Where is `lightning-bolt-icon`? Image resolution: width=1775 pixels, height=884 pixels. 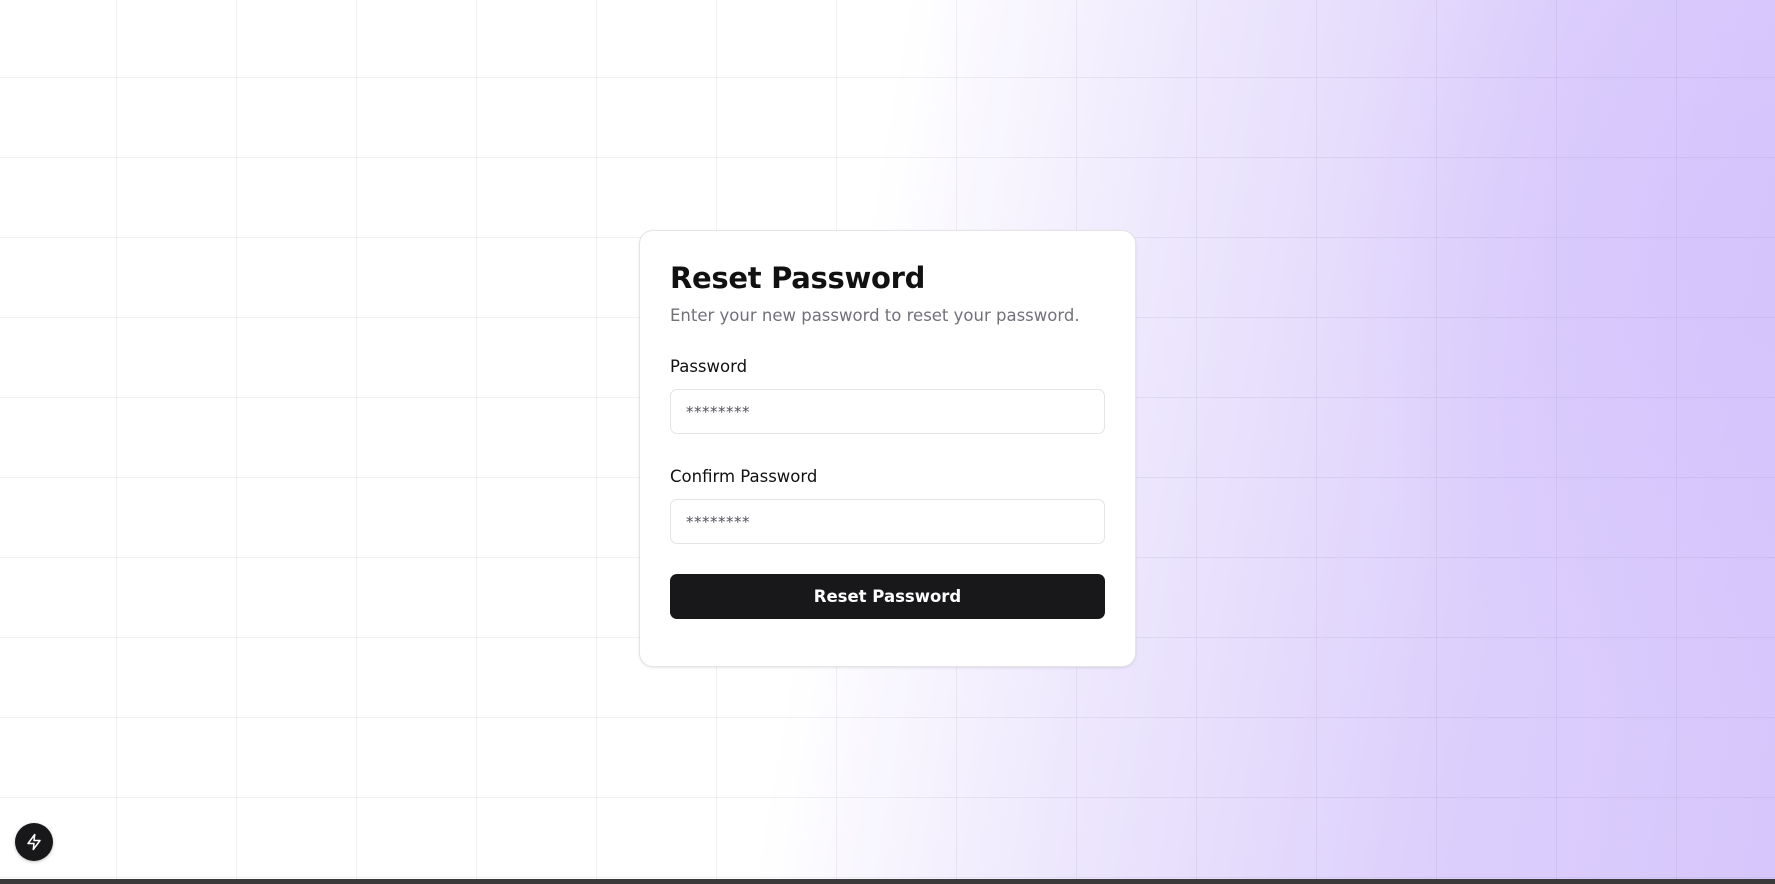 lightning-bolt-icon is located at coordinates (34, 842).